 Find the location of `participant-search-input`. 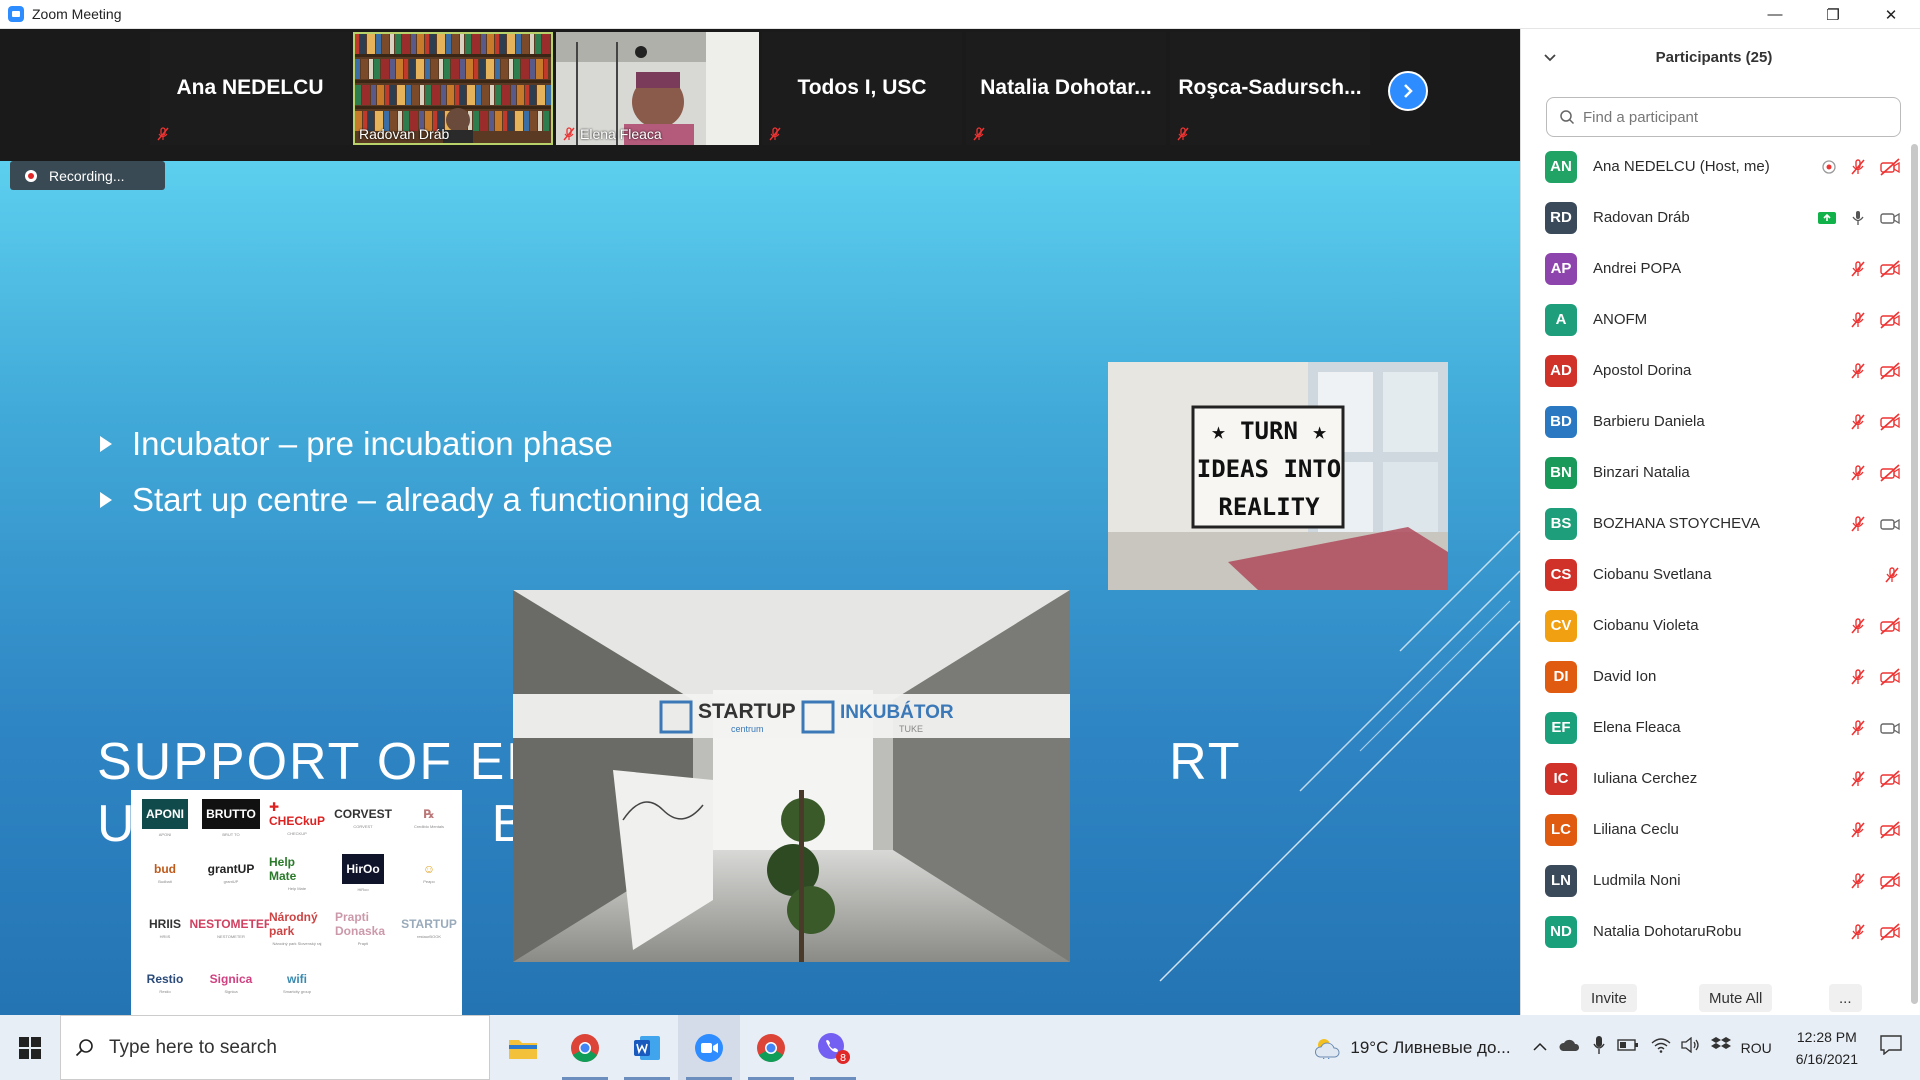

participant-search-input is located at coordinates (1733, 117).